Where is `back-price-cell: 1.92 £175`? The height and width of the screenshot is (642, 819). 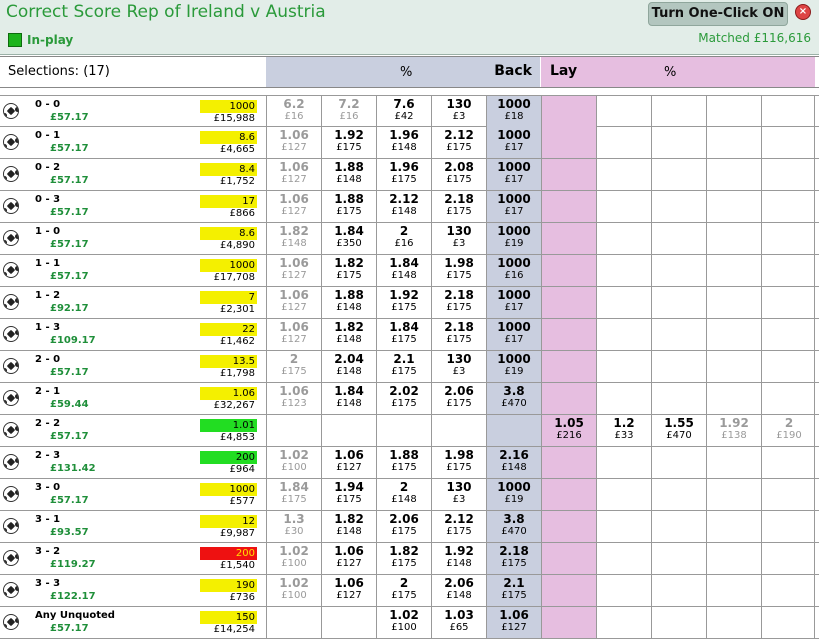
back-price-cell: 1.92 £175 is located at coordinates (348, 142).